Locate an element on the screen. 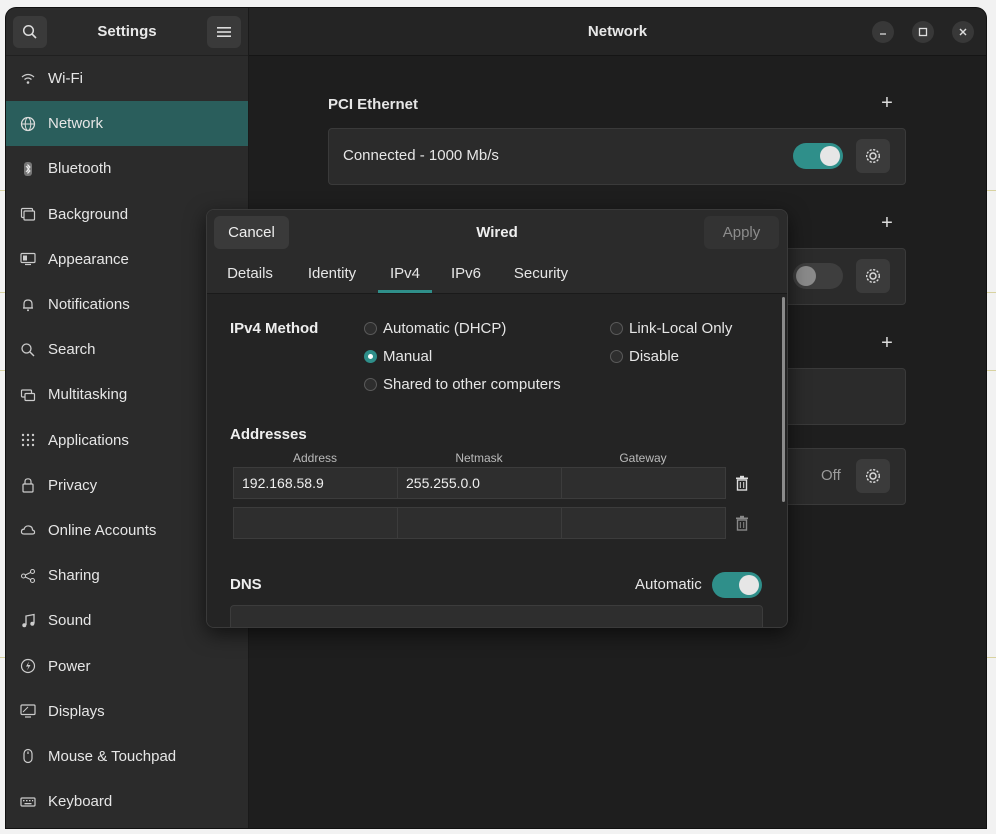 The width and height of the screenshot is (996, 834). sidebar-item-label: Notifications is located at coordinates (89, 305).